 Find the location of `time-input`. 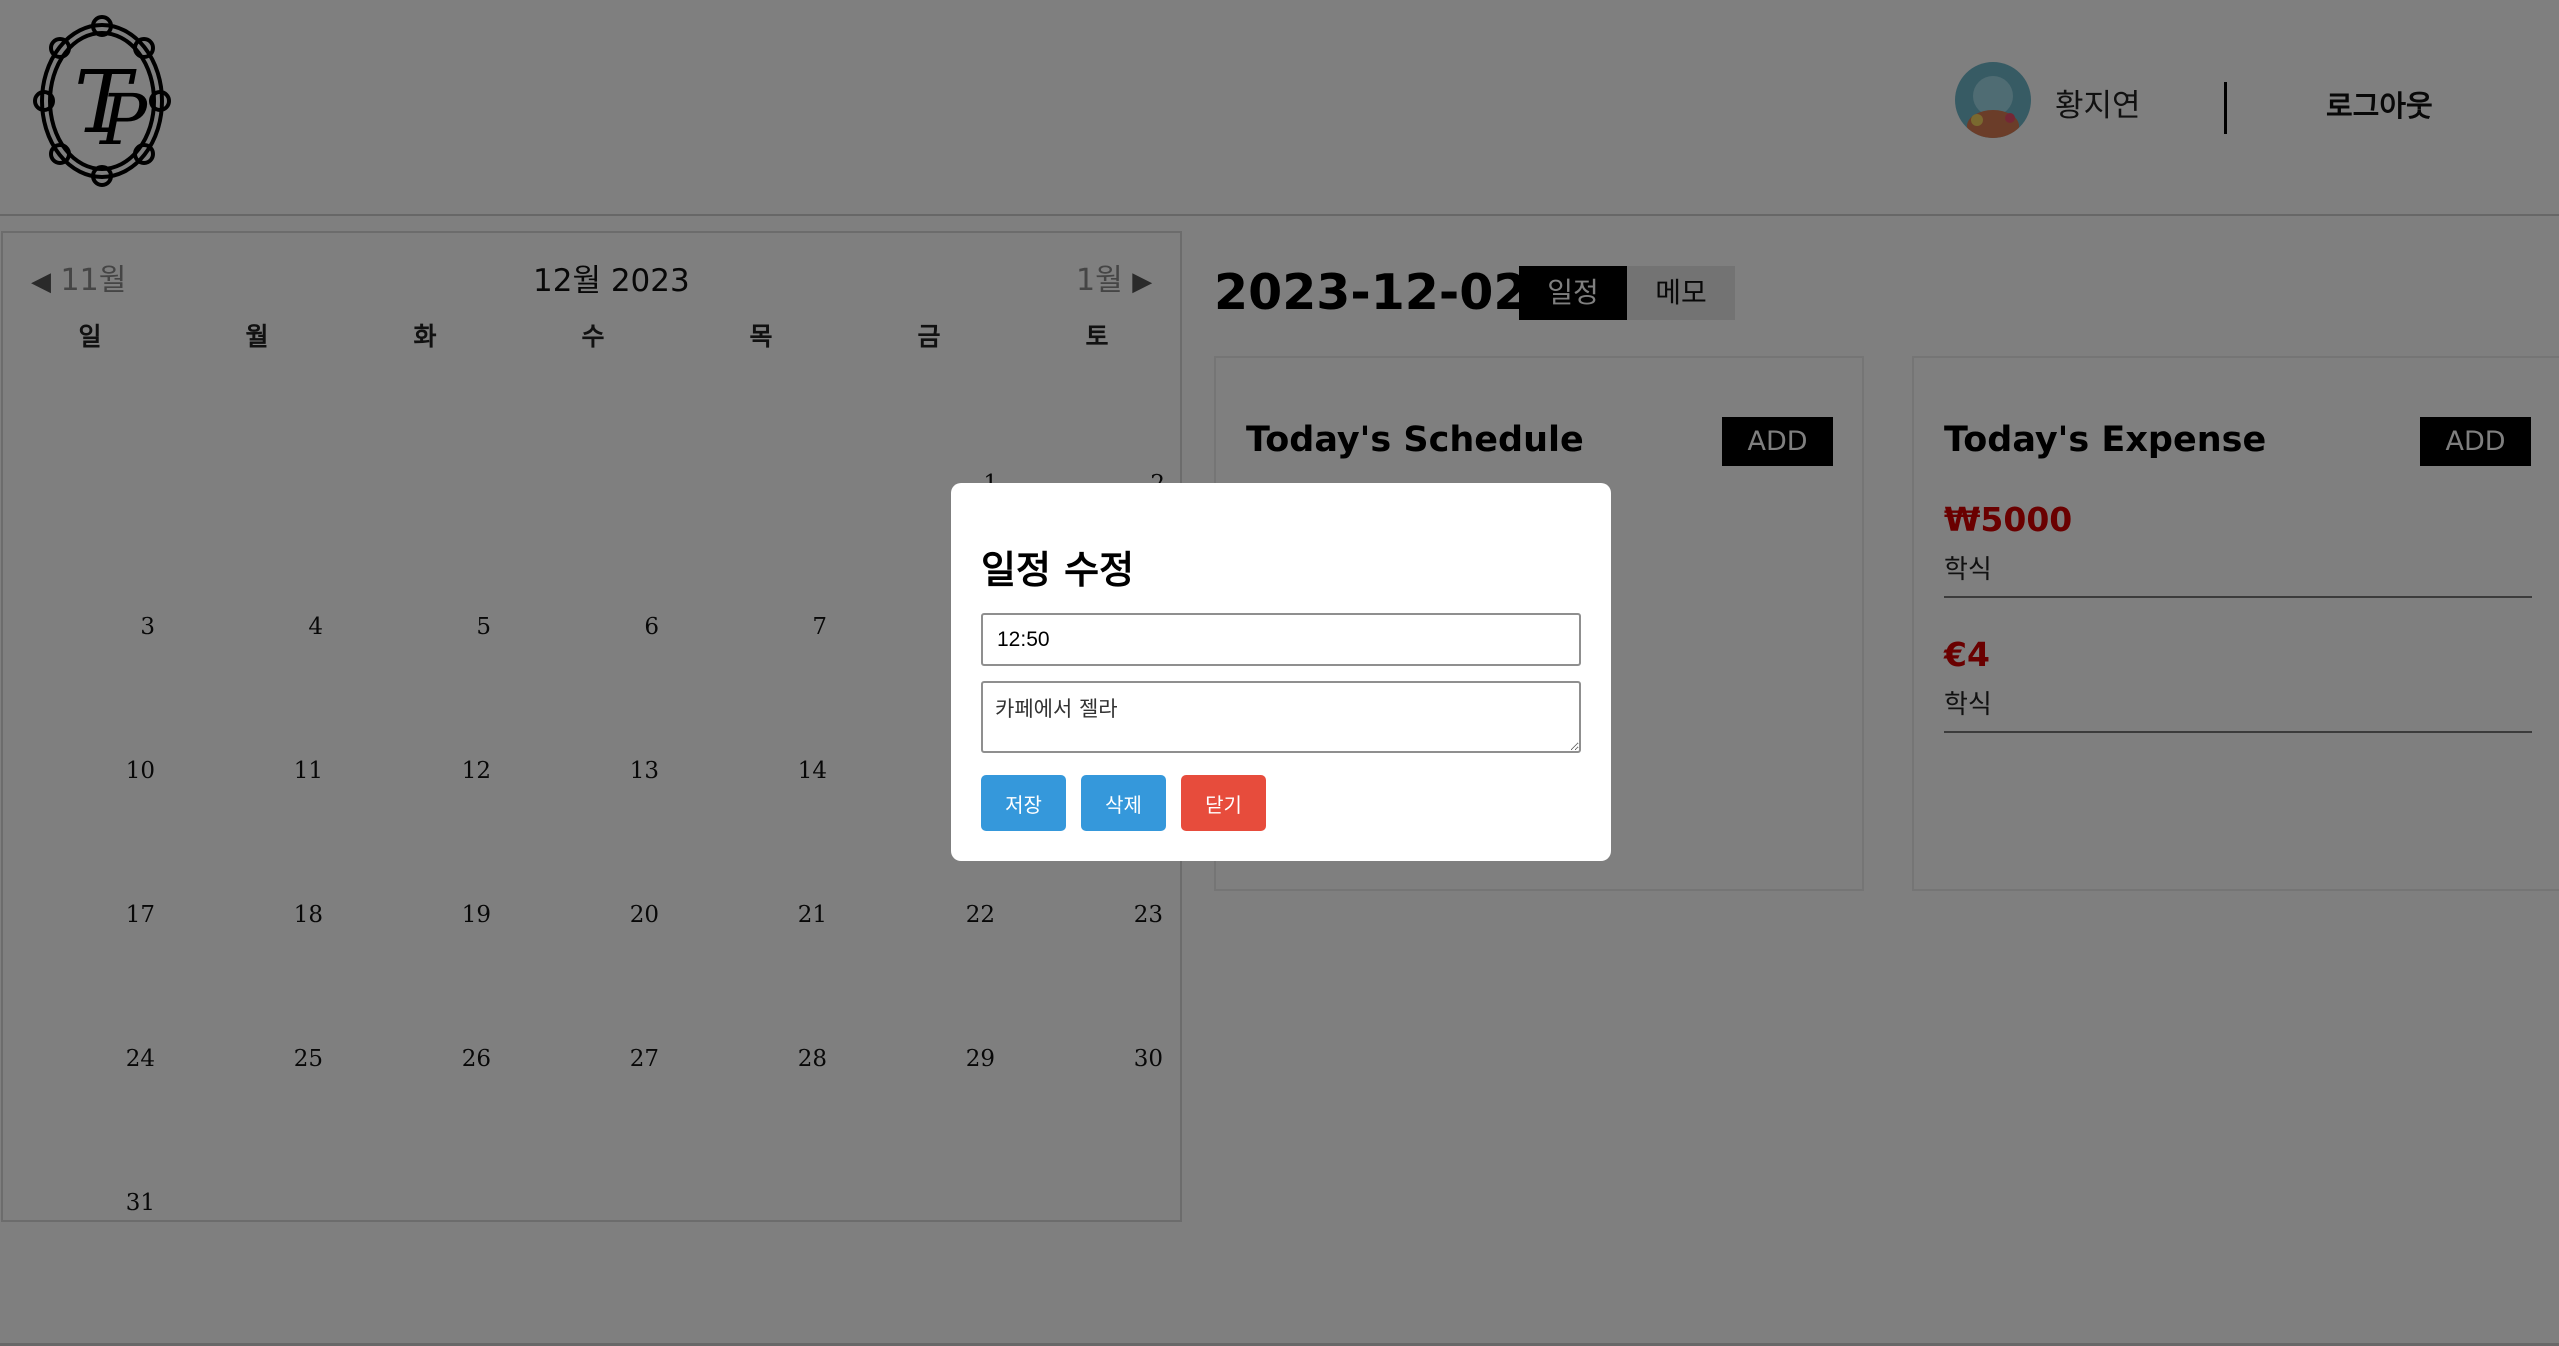

time-input is located at coordinates (1281, 639).